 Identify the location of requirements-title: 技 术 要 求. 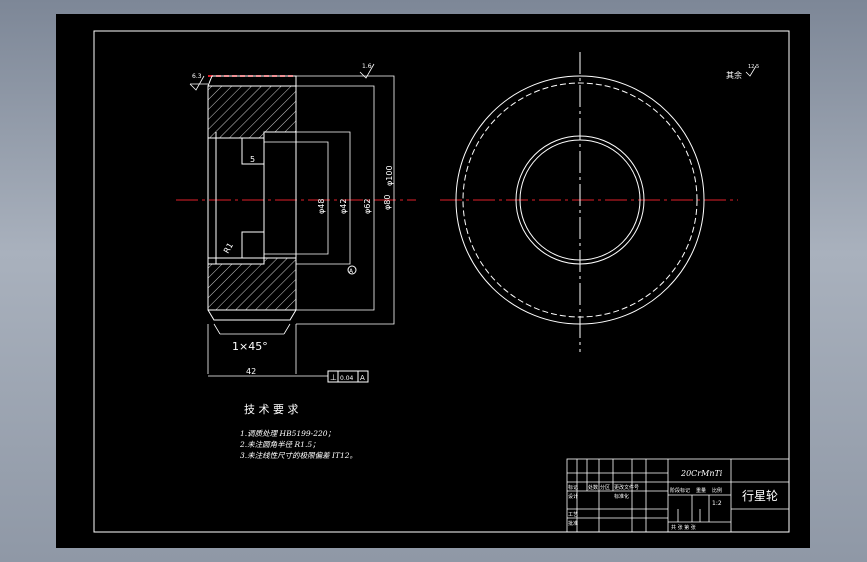
(271, 409).